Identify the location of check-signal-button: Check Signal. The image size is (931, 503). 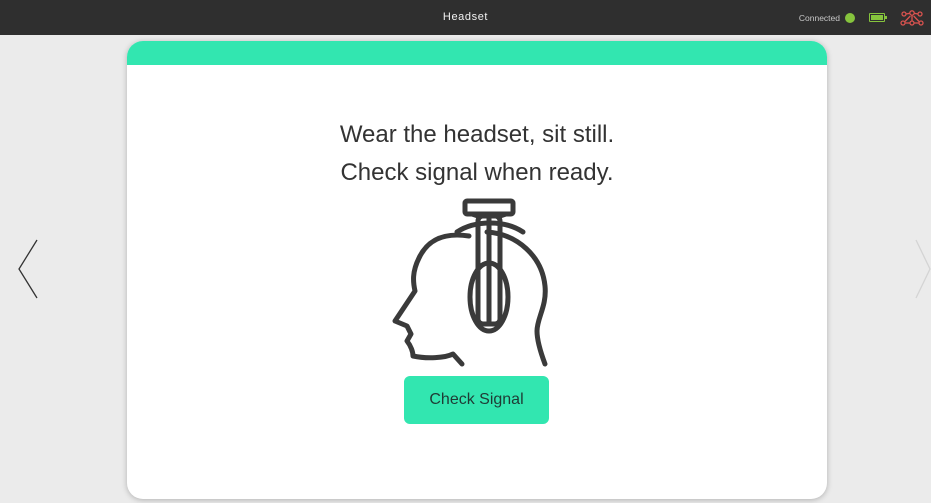
(476, 400).